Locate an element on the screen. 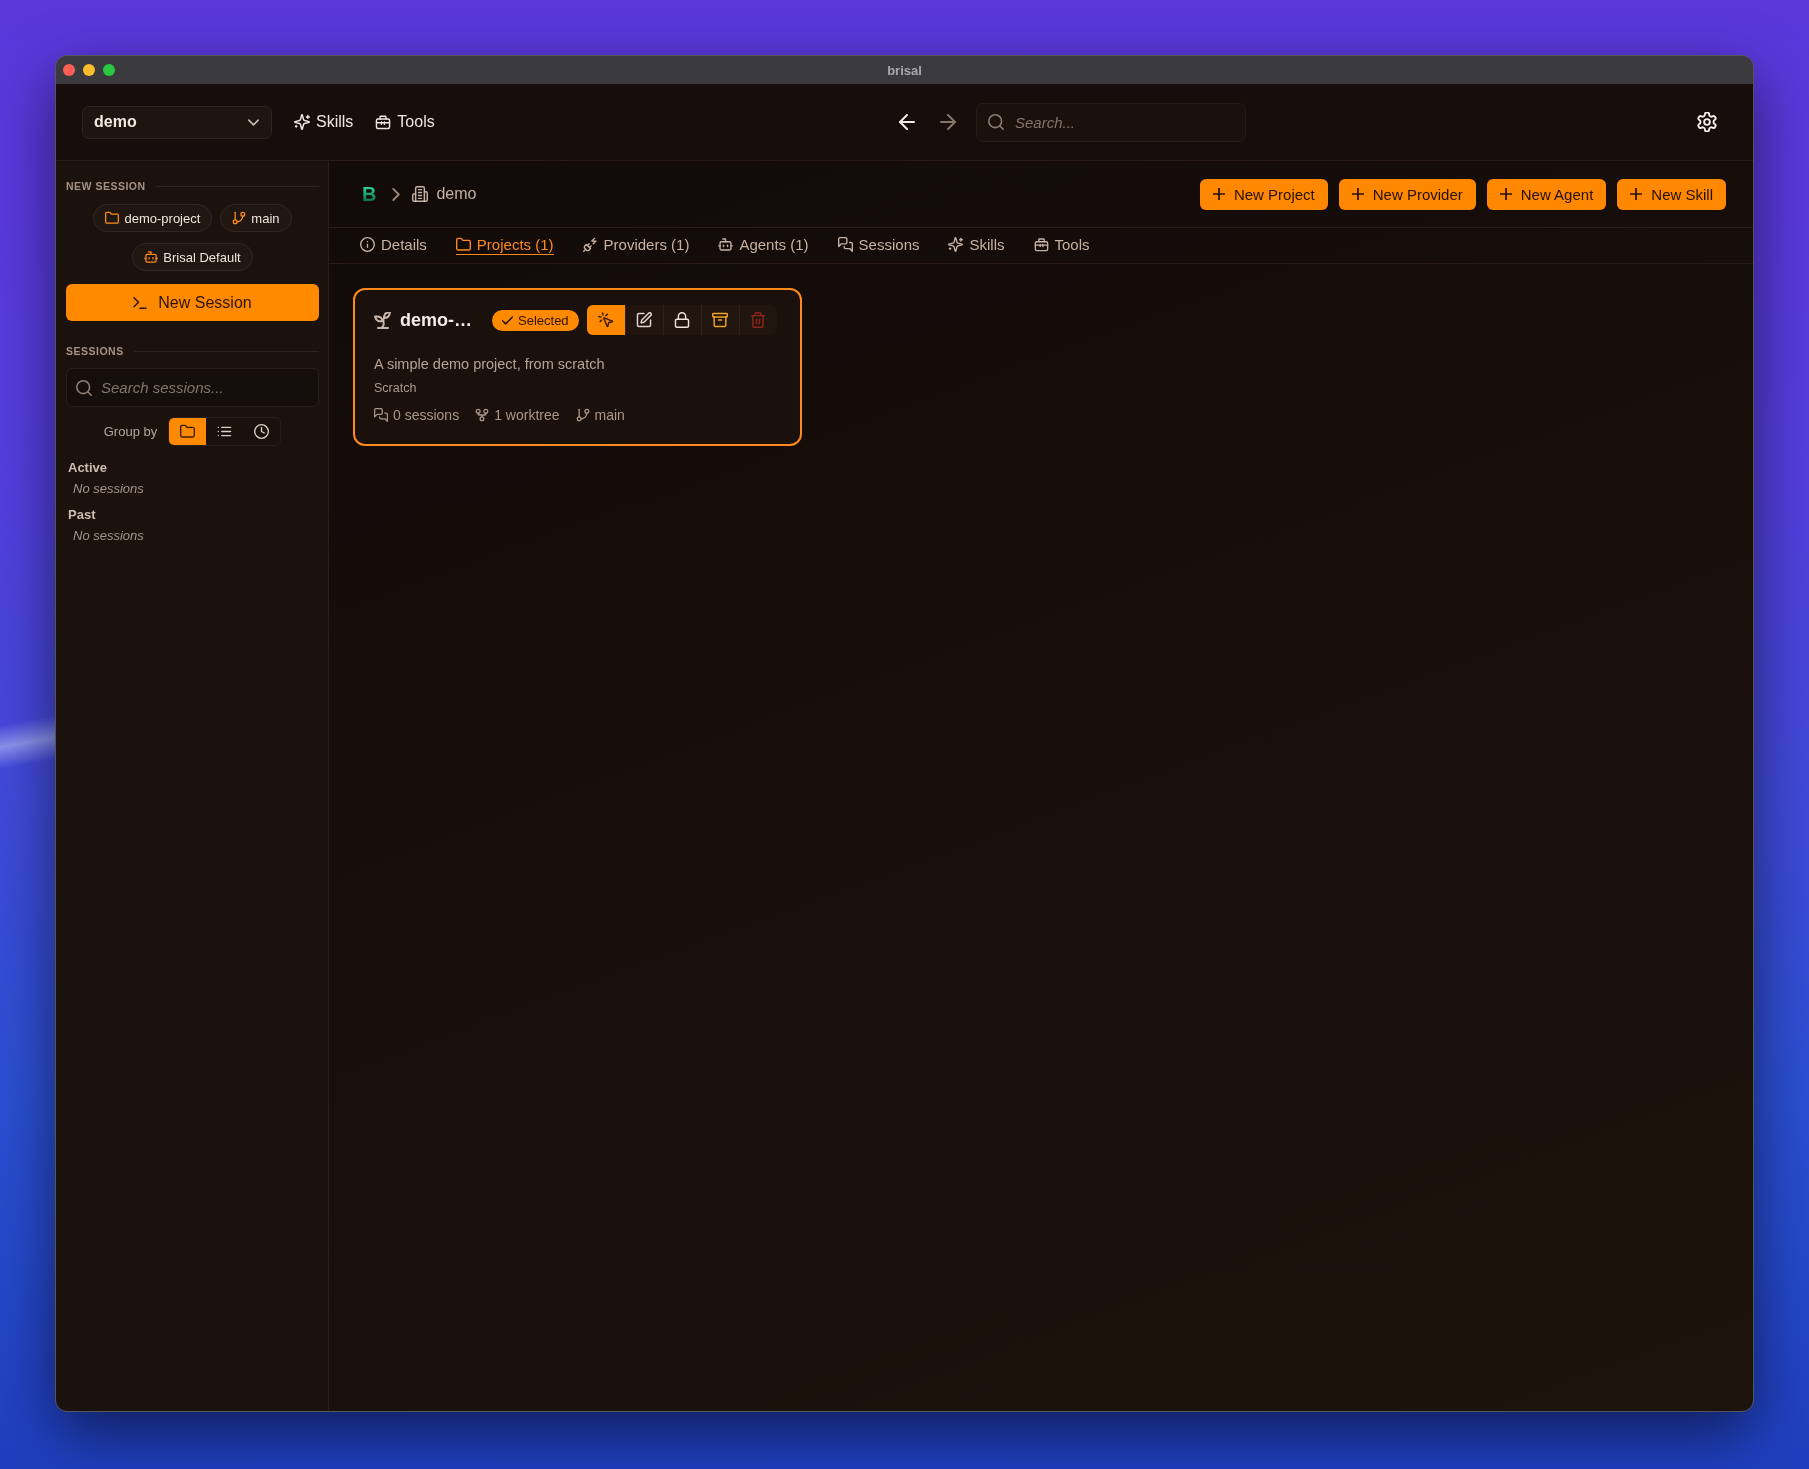 Image resolution: width=1809 pixels, height=1469 pixels. tab: Skills is located at coordinates (976, 245).